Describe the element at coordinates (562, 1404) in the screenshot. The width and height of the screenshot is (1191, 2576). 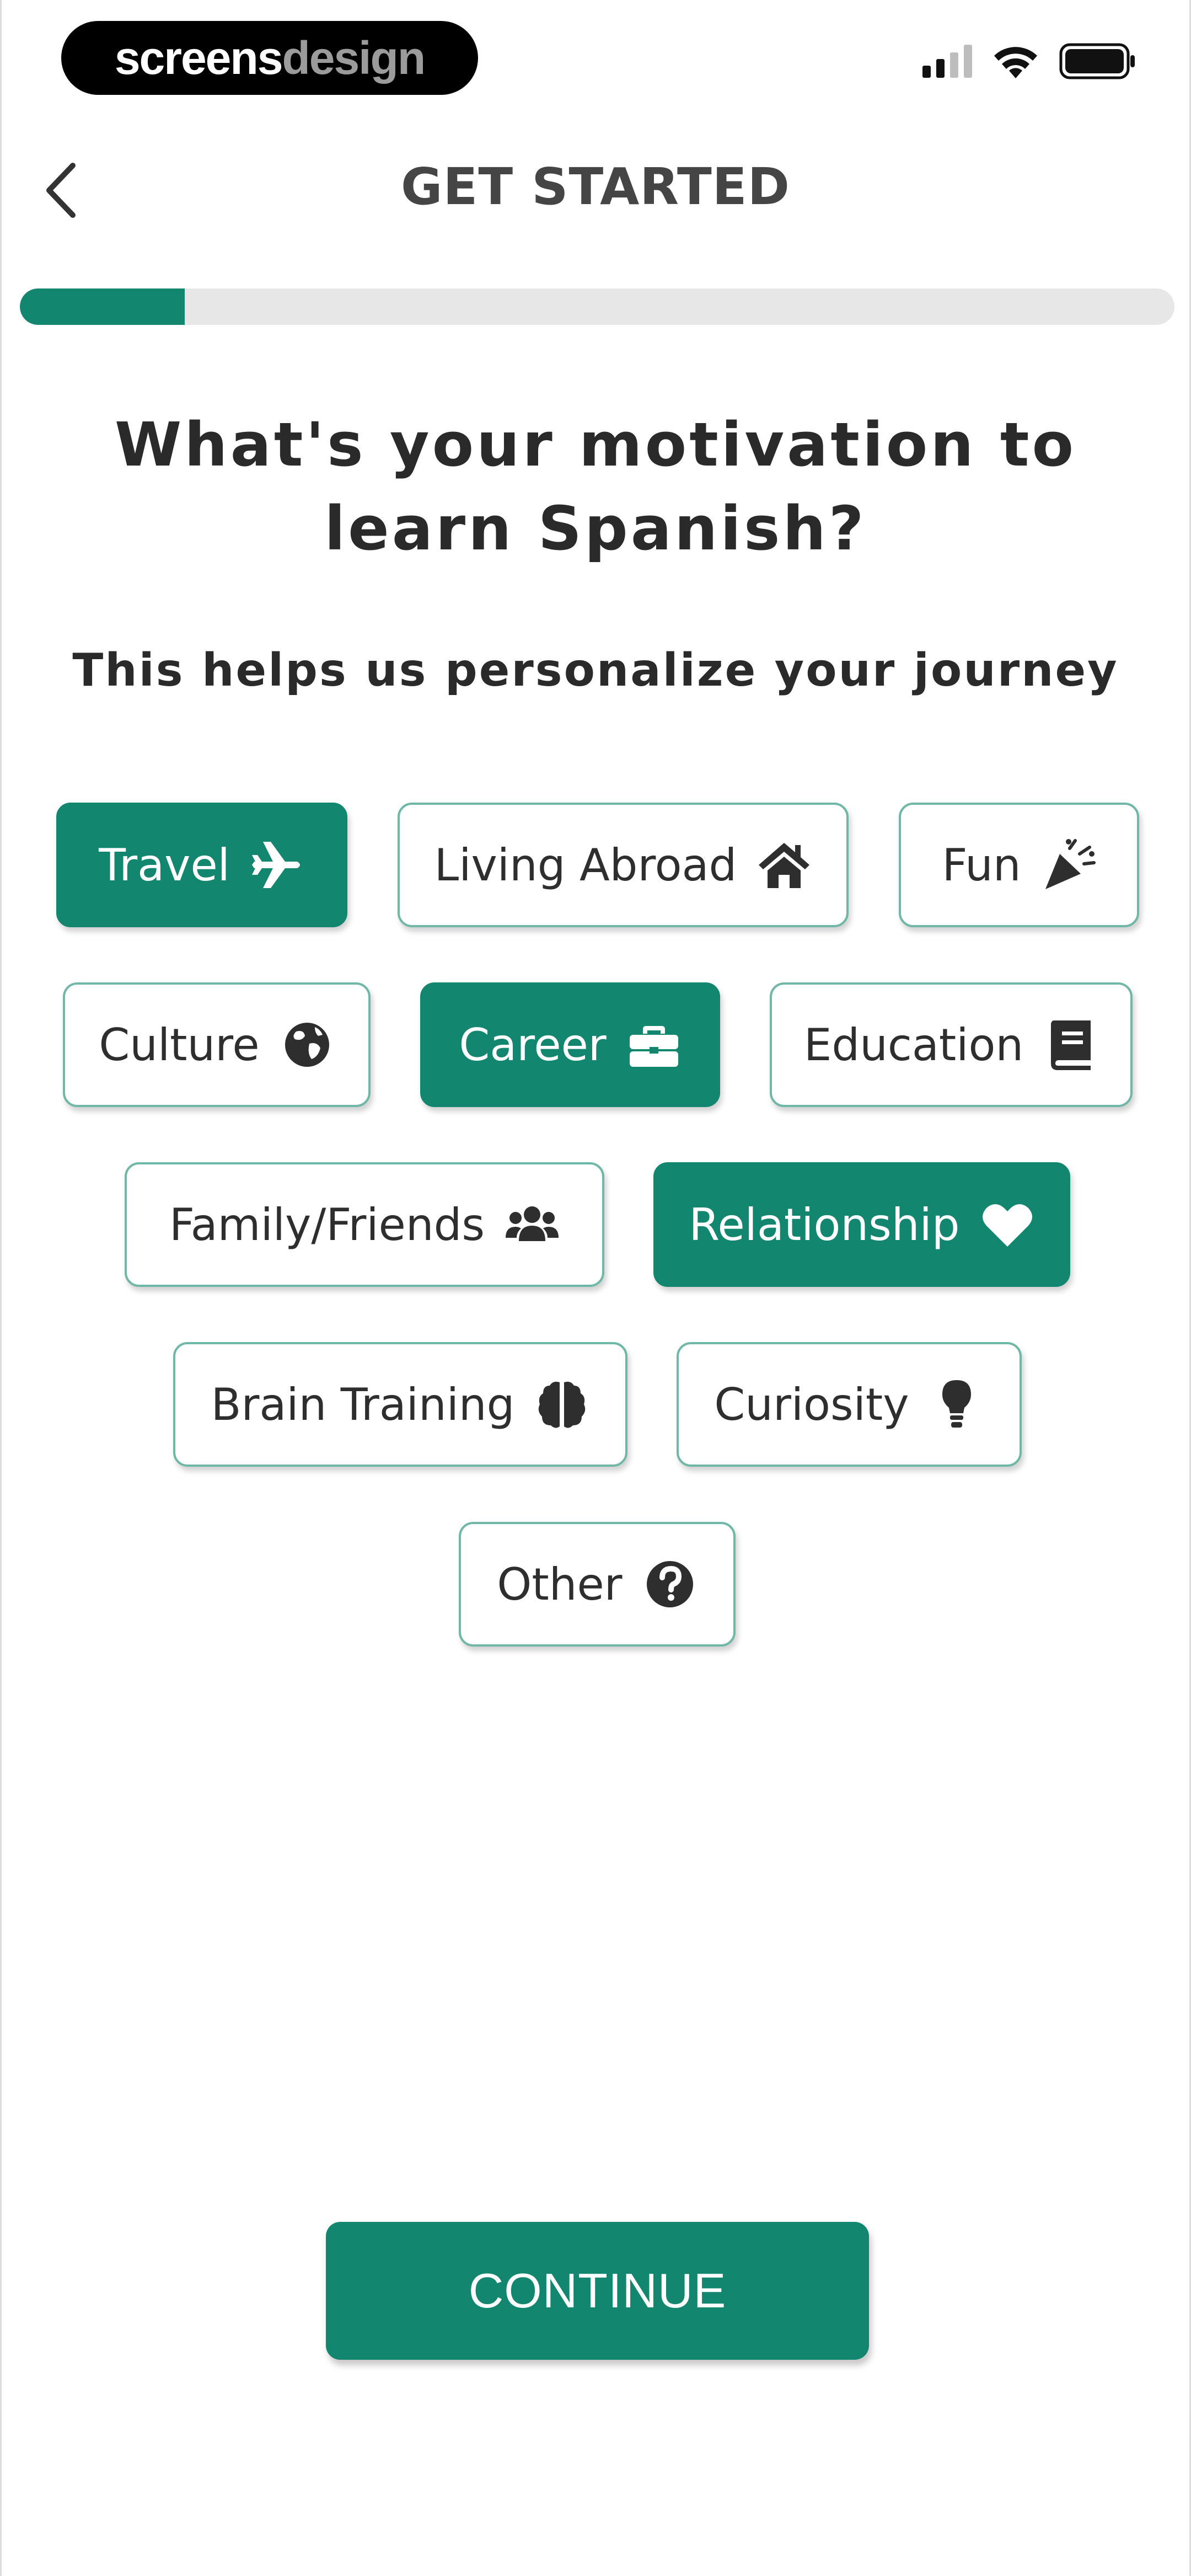
I see `brain-icon` at that location.